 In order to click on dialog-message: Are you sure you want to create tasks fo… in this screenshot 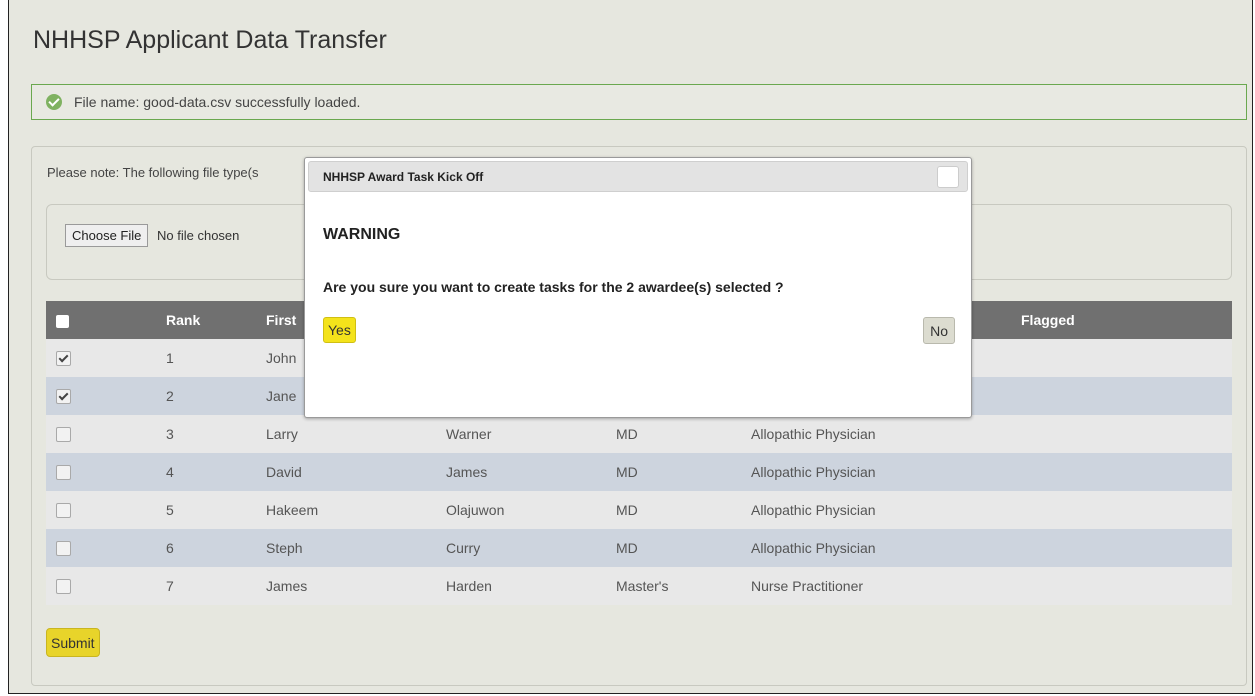, I will do `click(553, 287)`.